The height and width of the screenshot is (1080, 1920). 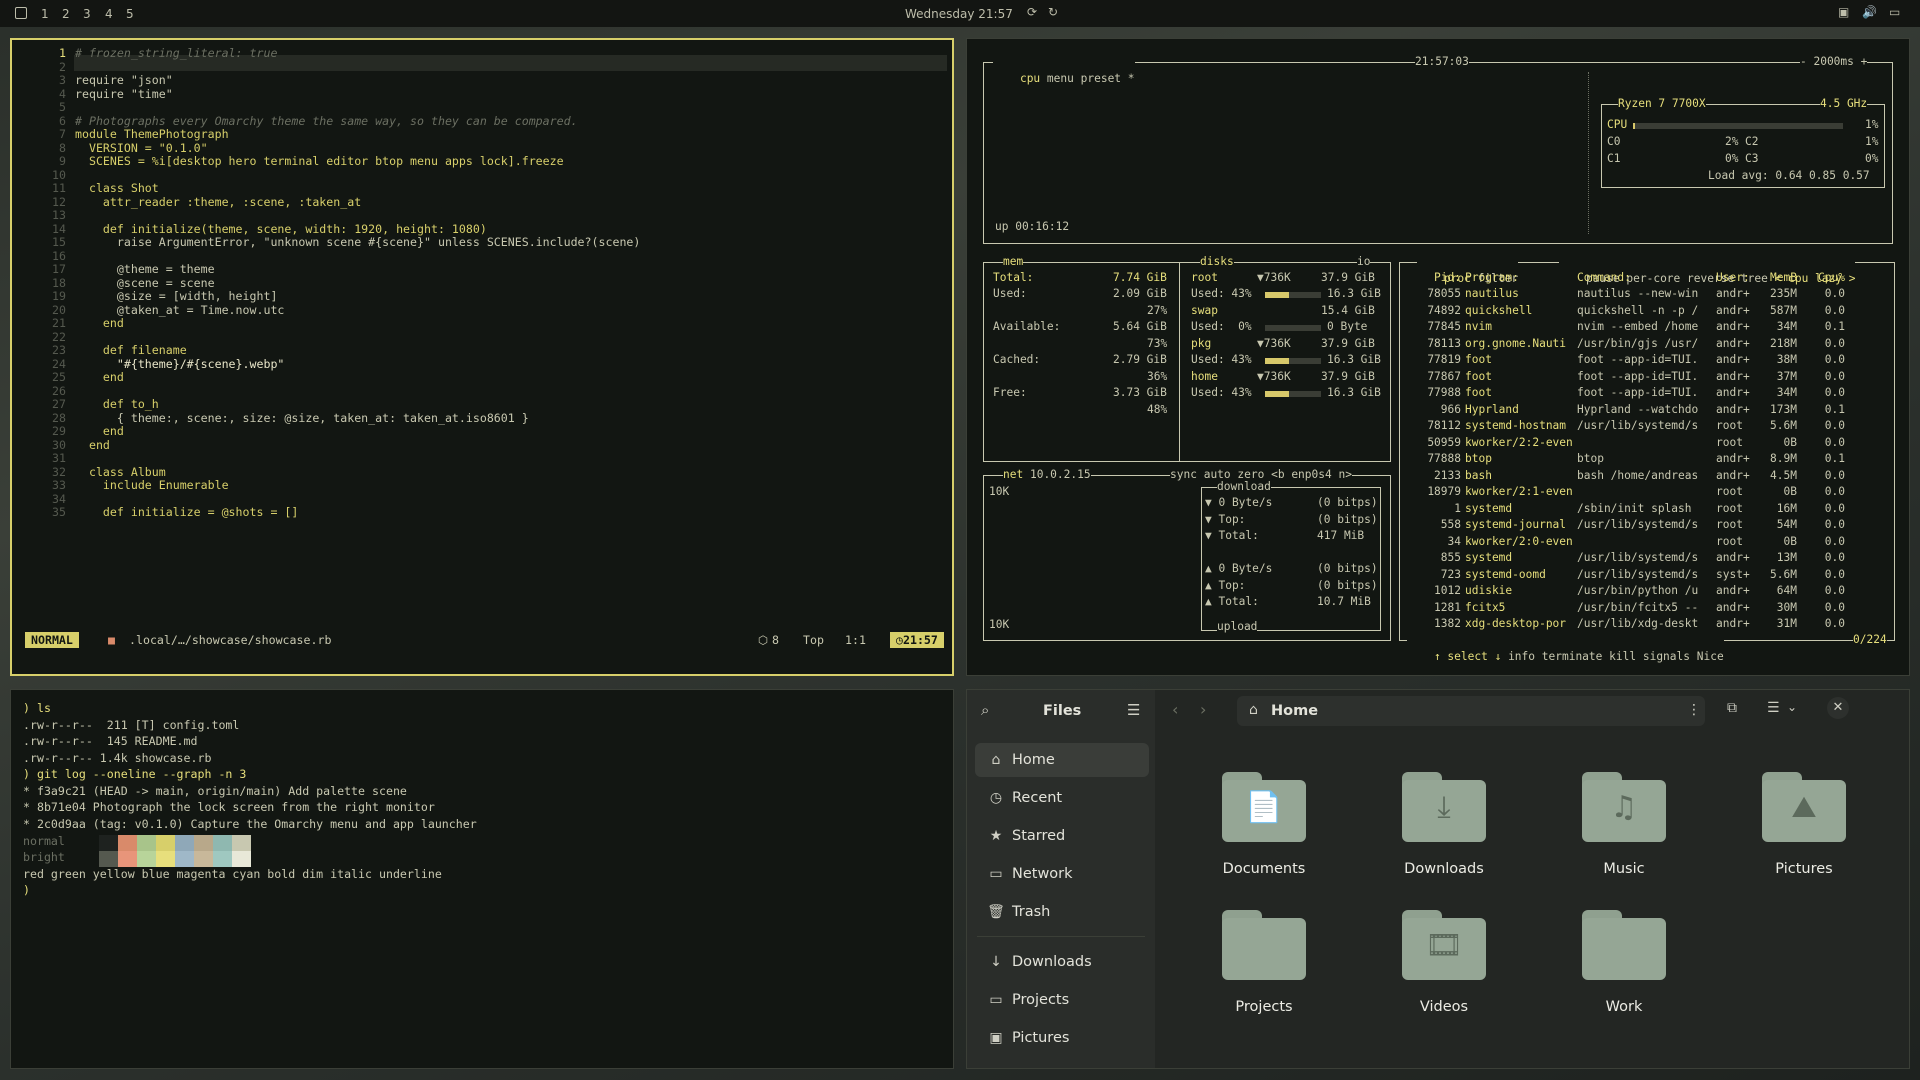 I want to click on proc-column-header: Program:, so click(x=1520, y=278).